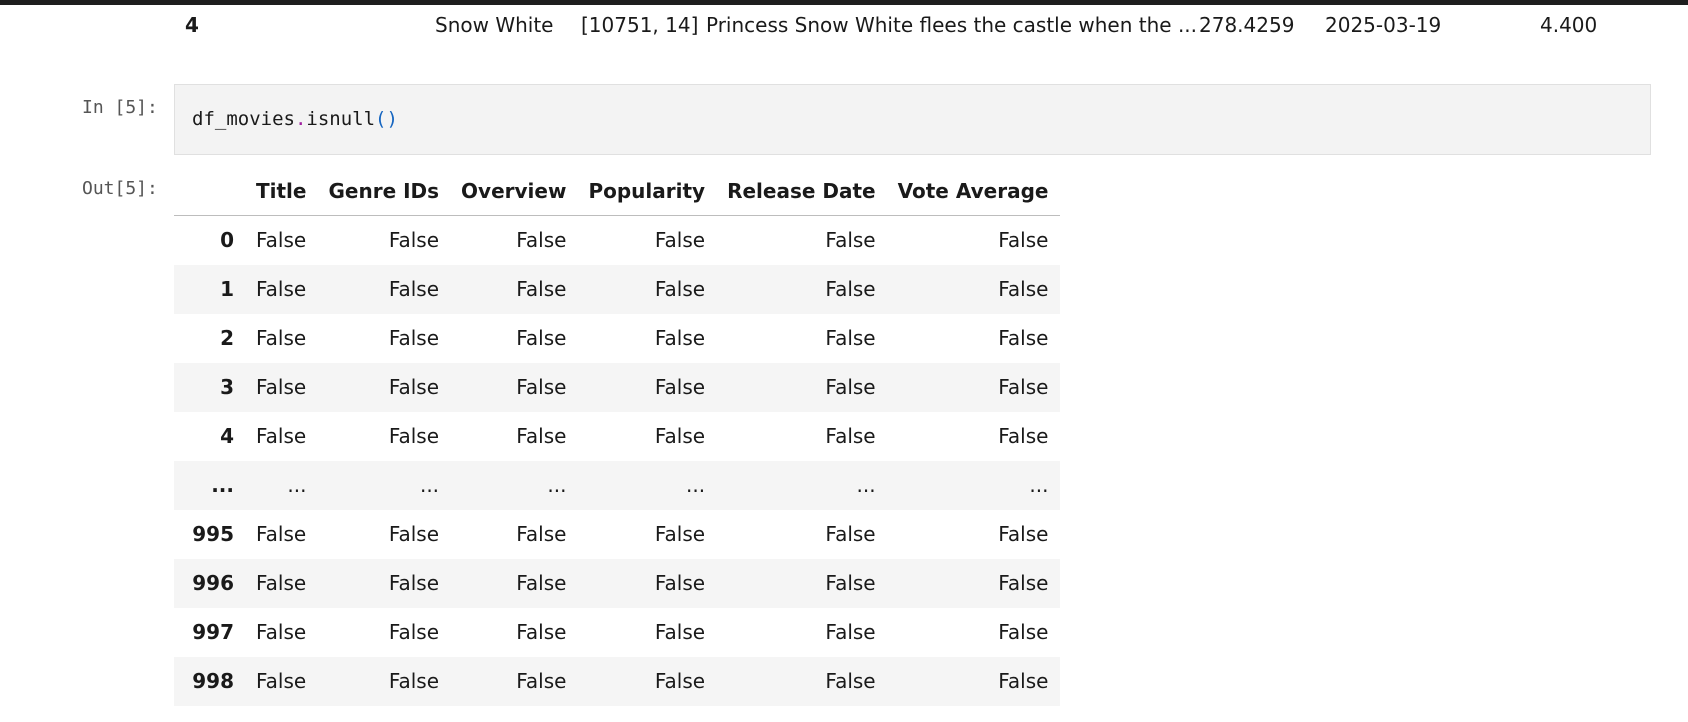  I want to click on cell-popularity: 278.4259, so click(1247, 25).